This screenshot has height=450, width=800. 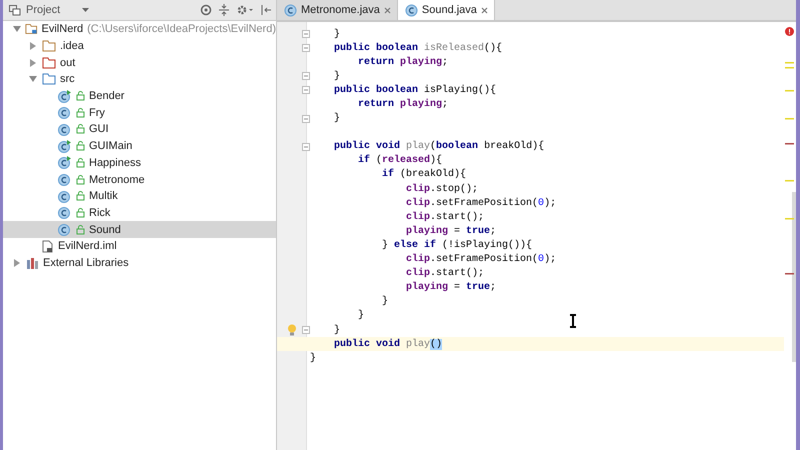 I want to click on editor-tab: Sound.java, so click(x=446, y=10).